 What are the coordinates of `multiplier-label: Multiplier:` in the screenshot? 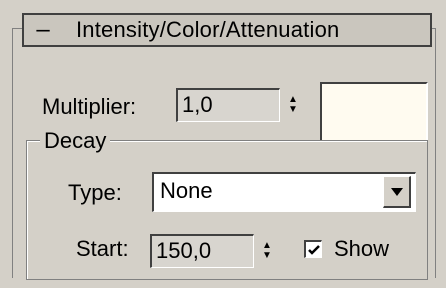 It's located at (89, 106).